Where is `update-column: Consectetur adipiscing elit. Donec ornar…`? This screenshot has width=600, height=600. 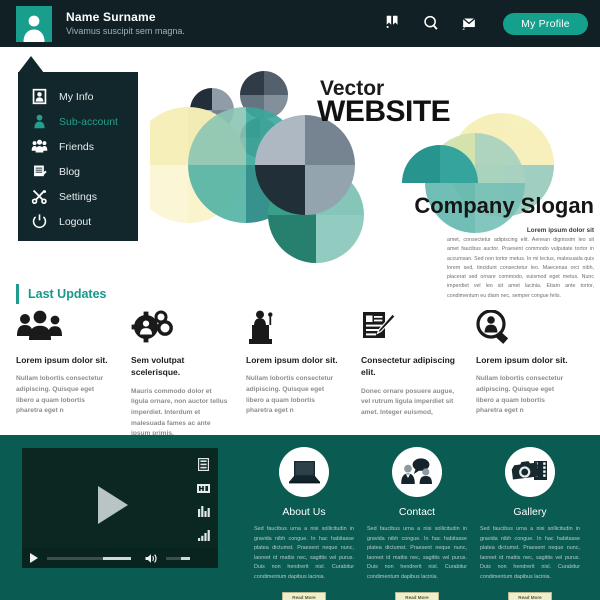
update-column: Consectetur adipiscing elit. Donec ornar… is located at coordinates (418, 375).